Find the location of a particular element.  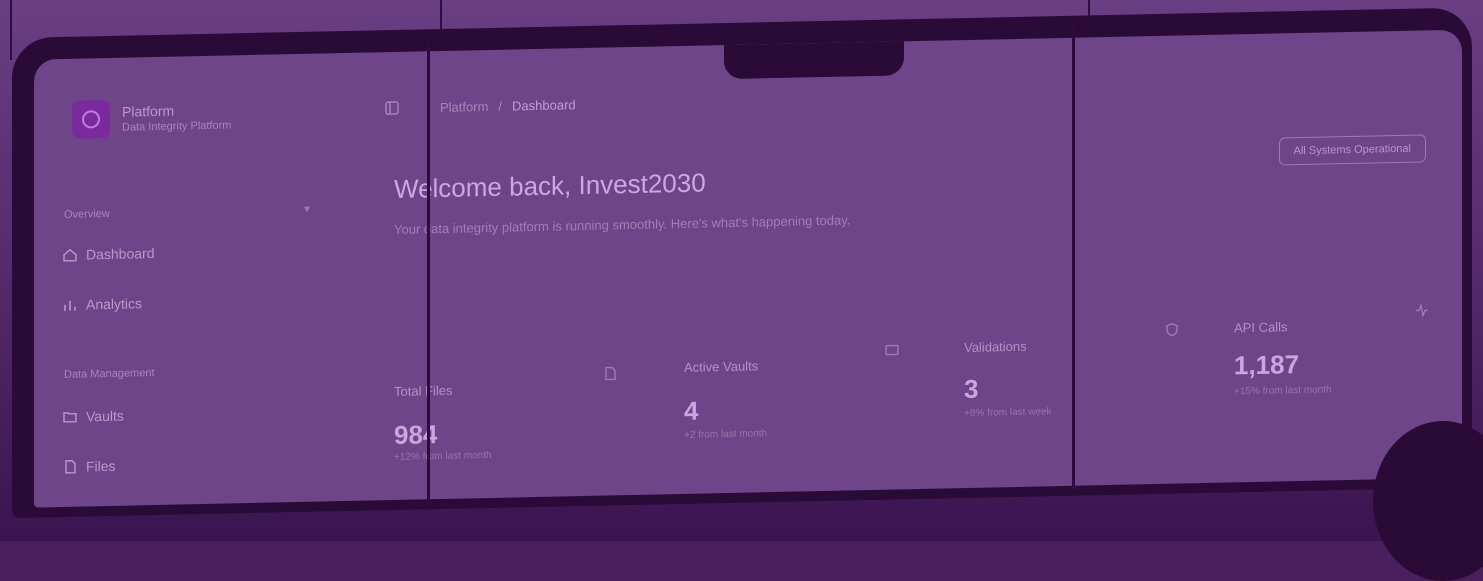

brand-logo is located at coordinates (91, 119).